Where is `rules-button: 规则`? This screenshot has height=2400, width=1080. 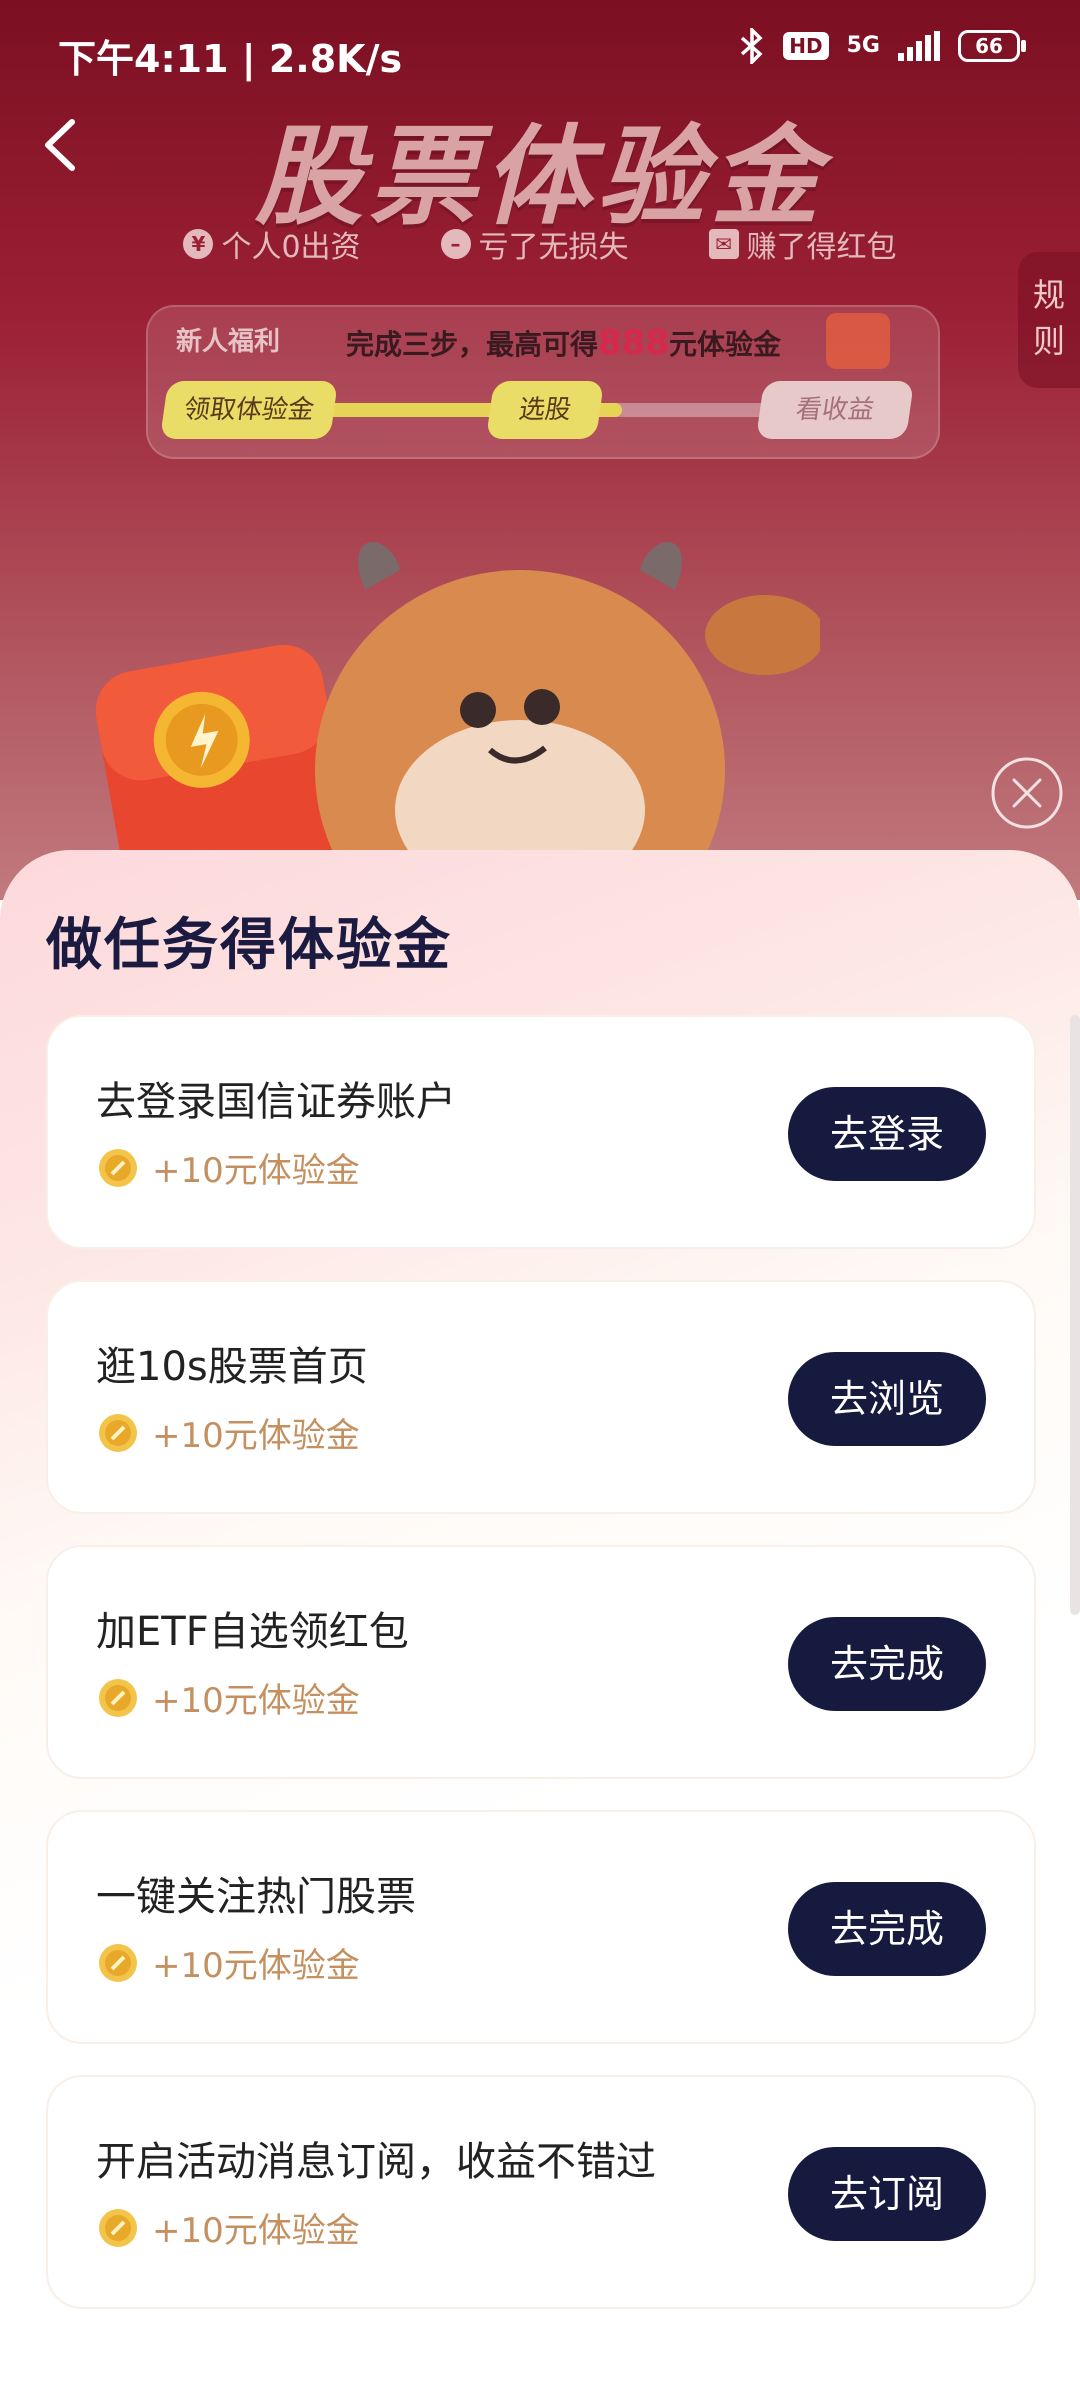 rules-button: 规则 is located at coordinates (1049, 320).